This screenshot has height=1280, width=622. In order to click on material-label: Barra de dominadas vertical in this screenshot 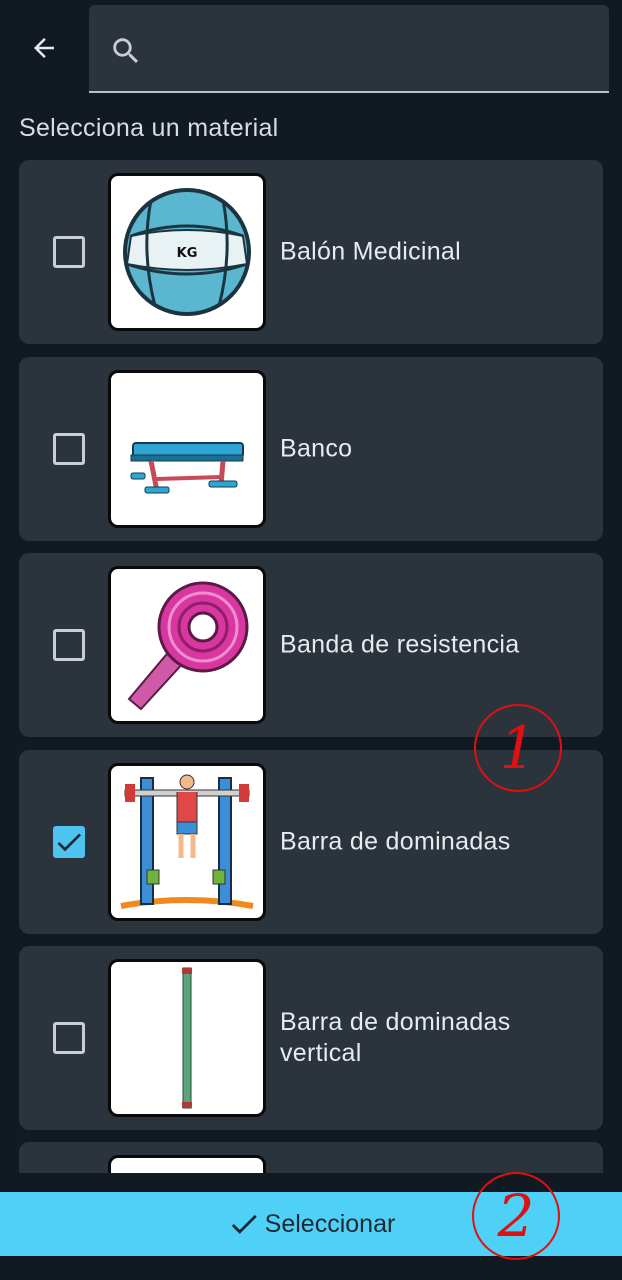, I will do `click(395, 1037)`.